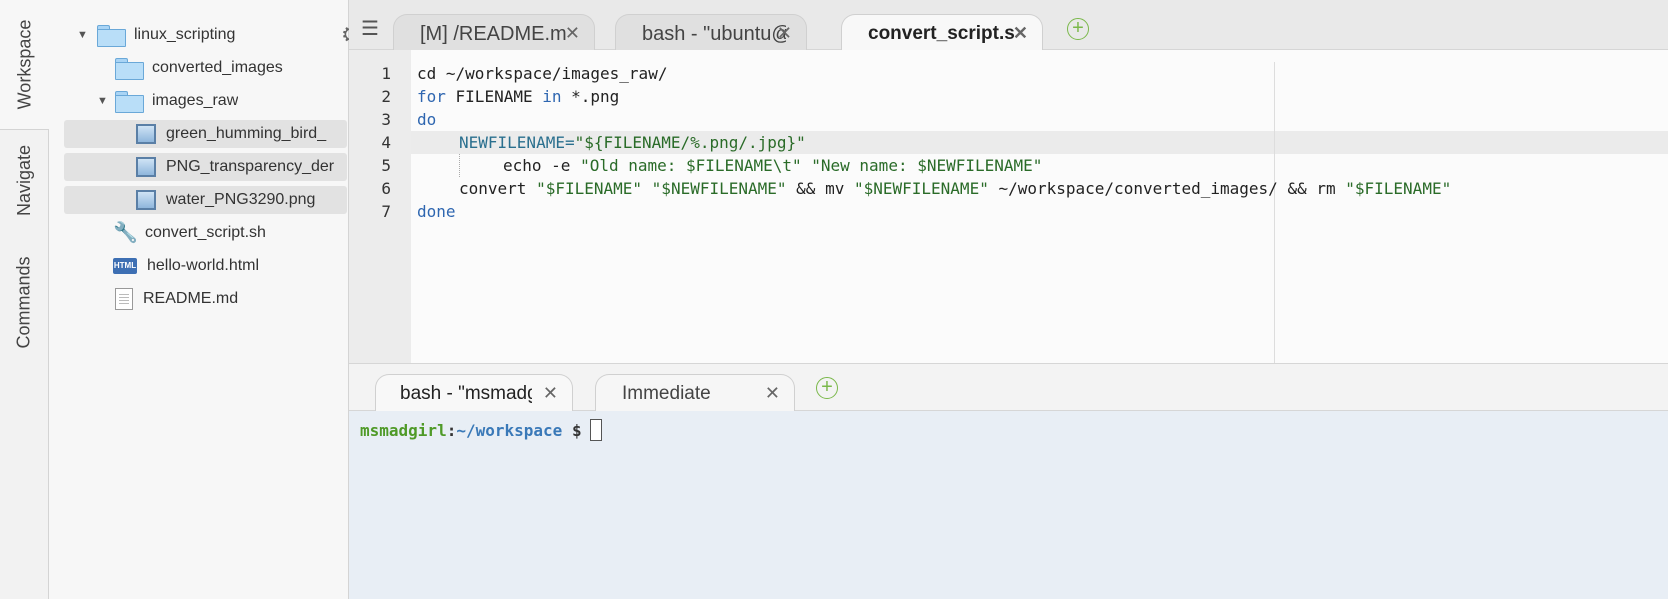 The width and height of the screenshot is (1668, 599). What do you see at coordinates (241, 199) in the screenshot?
I see `tree-item-label: water_PNG3290.png` at bounding box center [241, 199].